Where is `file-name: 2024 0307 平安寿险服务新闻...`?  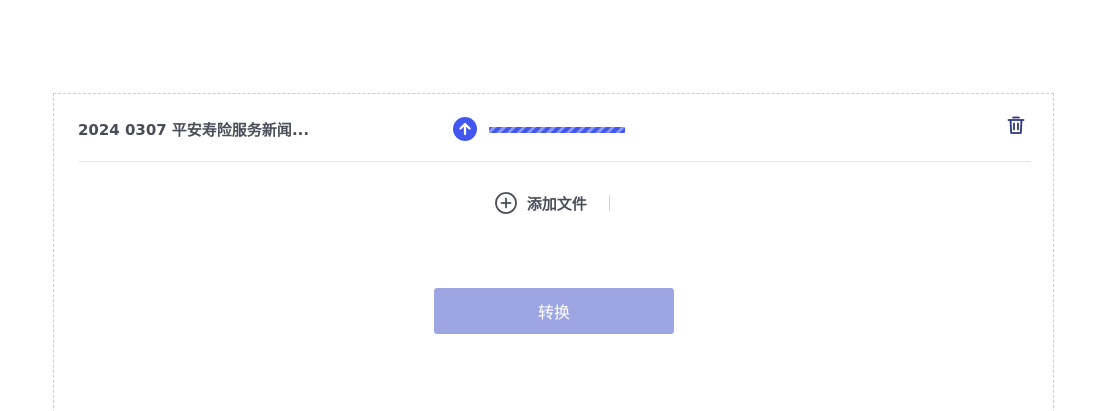
file-name: 2024 0307 平安寿险服务新闻... is located at coordinates (194, 130).